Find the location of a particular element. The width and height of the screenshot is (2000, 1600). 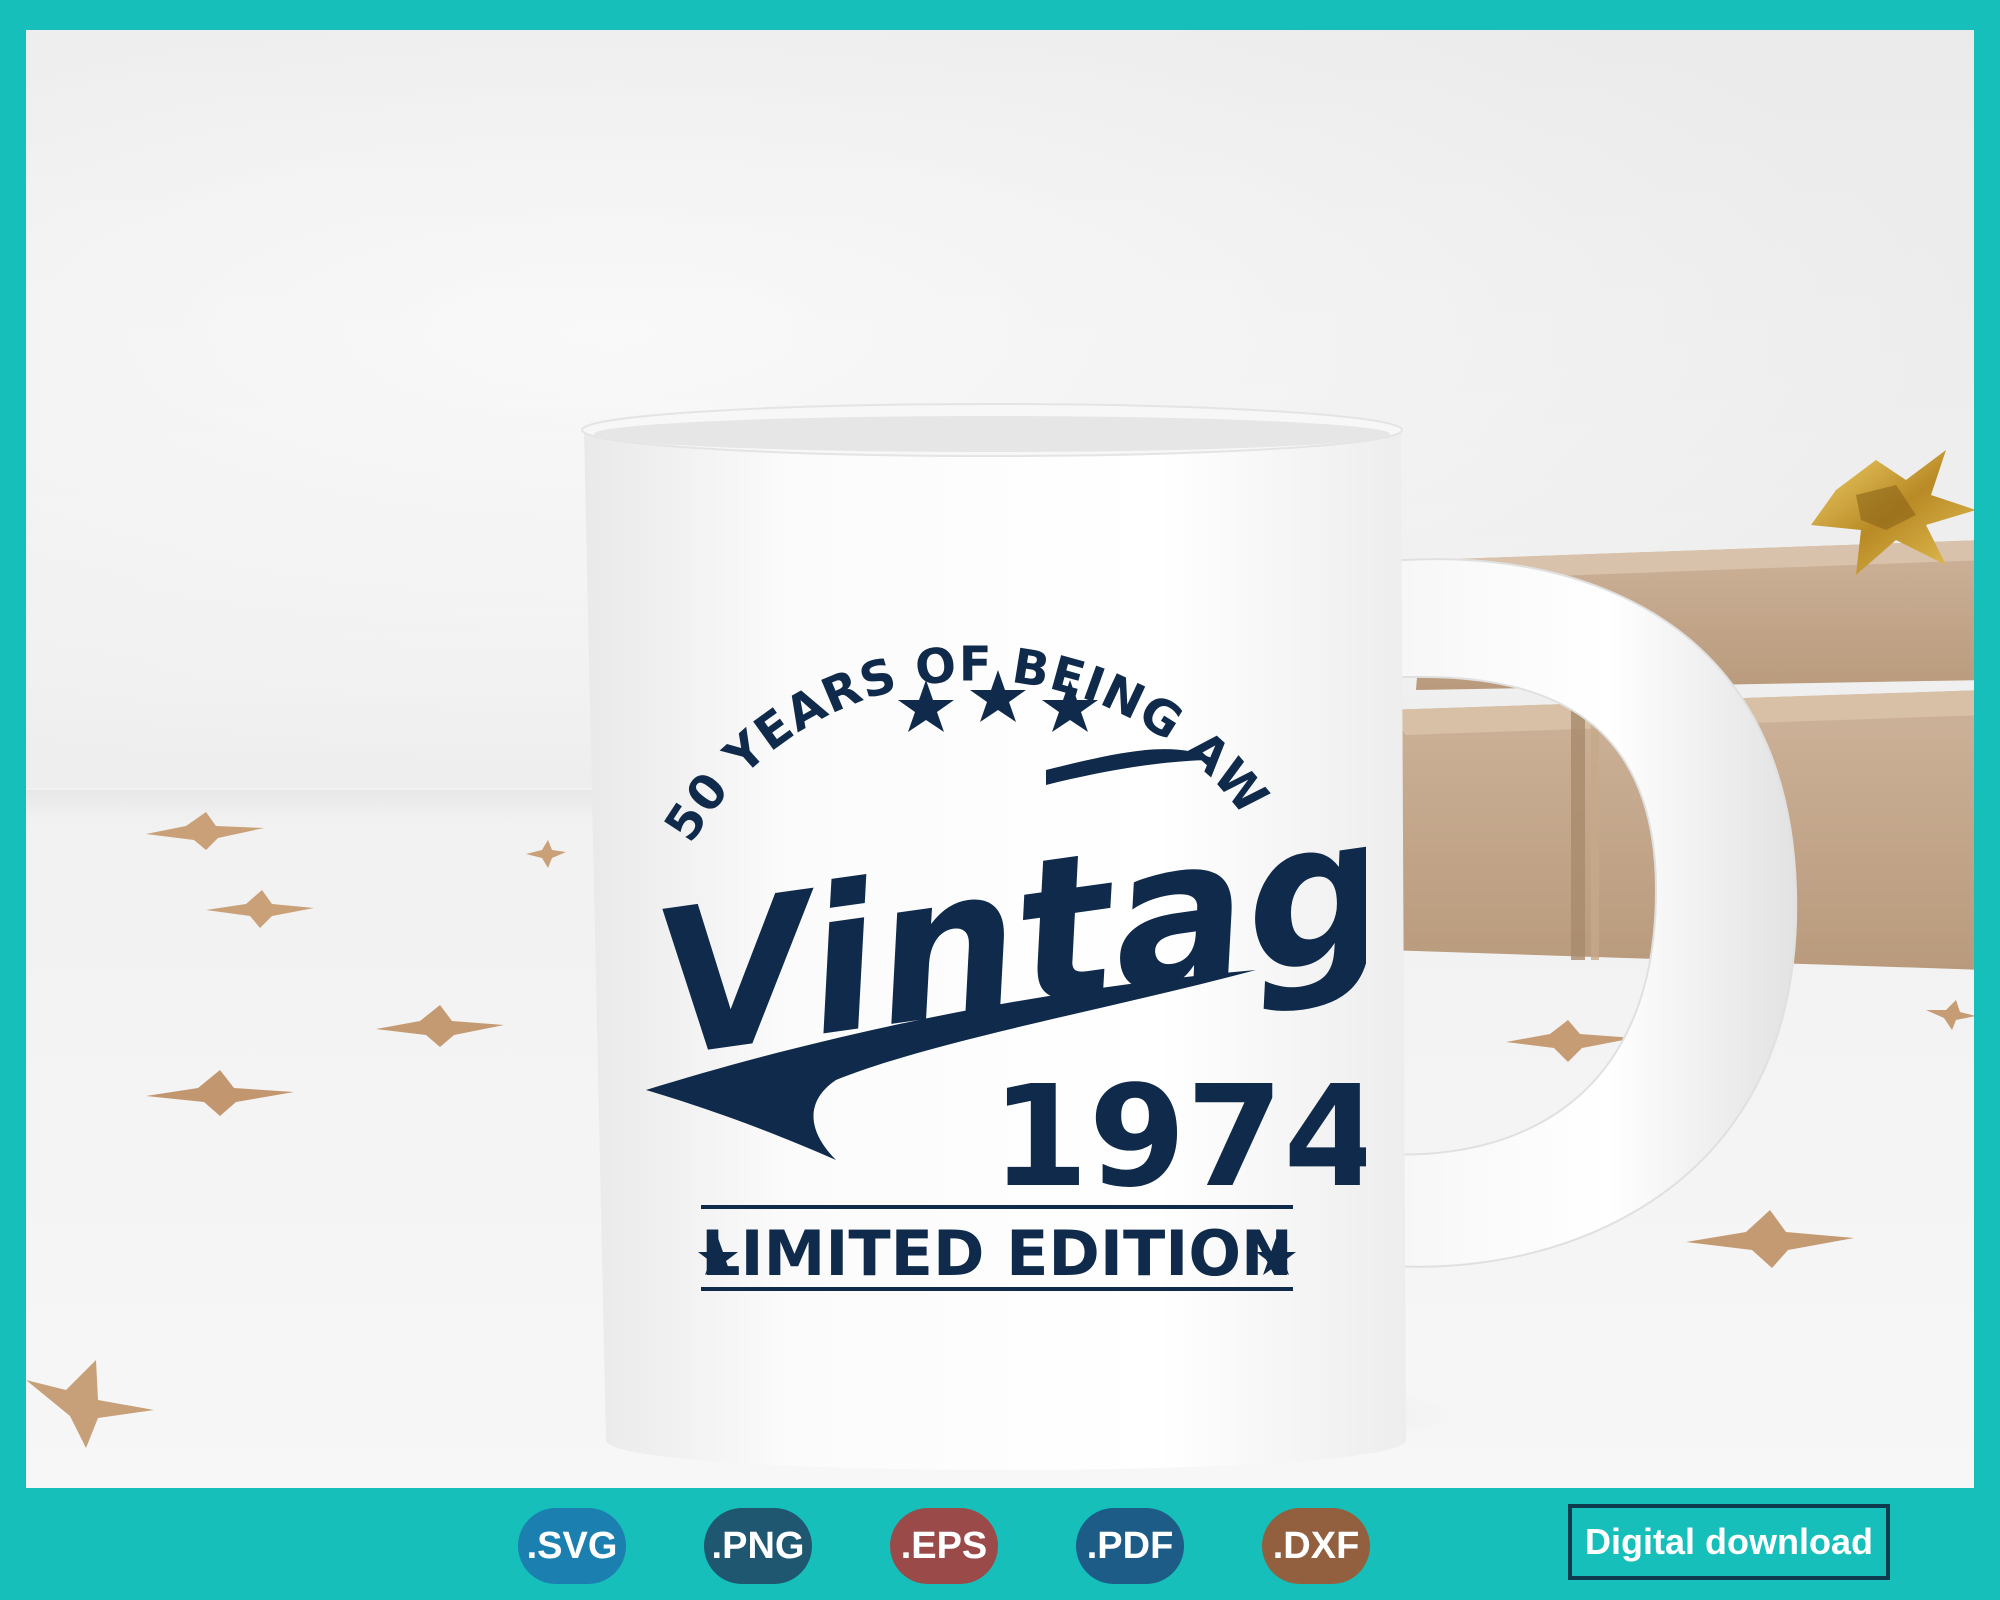

year-text: 1974 is located at coordinates (1178, 1137).